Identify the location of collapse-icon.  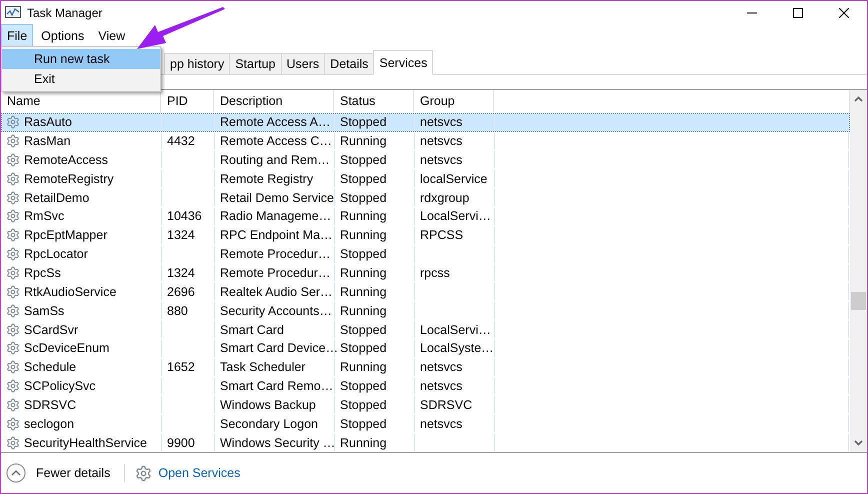
(16, 473).